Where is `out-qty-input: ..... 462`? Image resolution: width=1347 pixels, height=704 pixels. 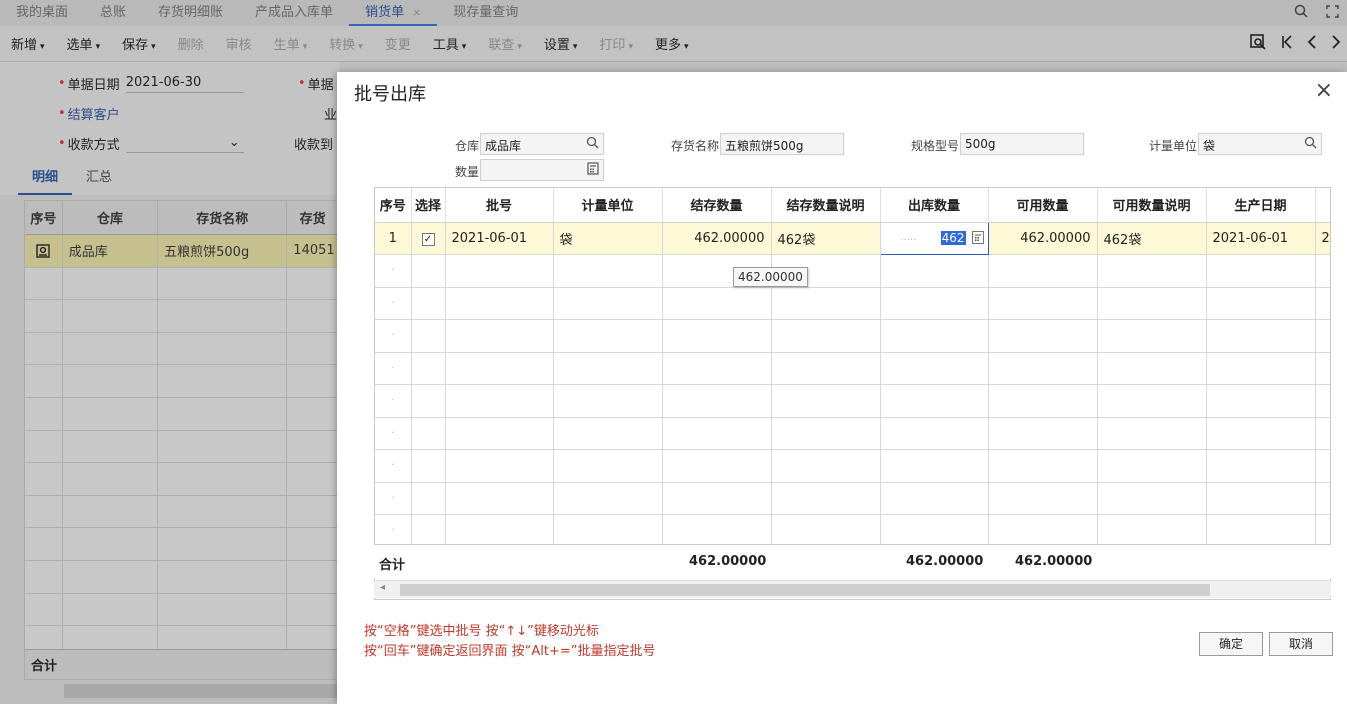 out-qty-input: ..... 462 is located at coordinates (934, 238).